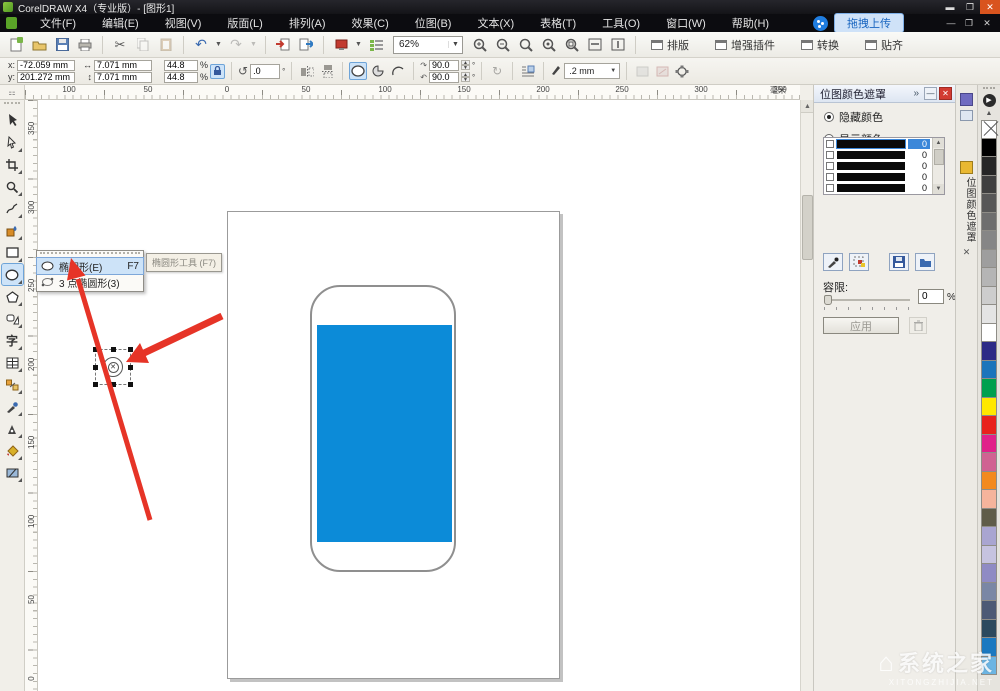  I want to click on docker-minimize-button: —, so click(930, 93).